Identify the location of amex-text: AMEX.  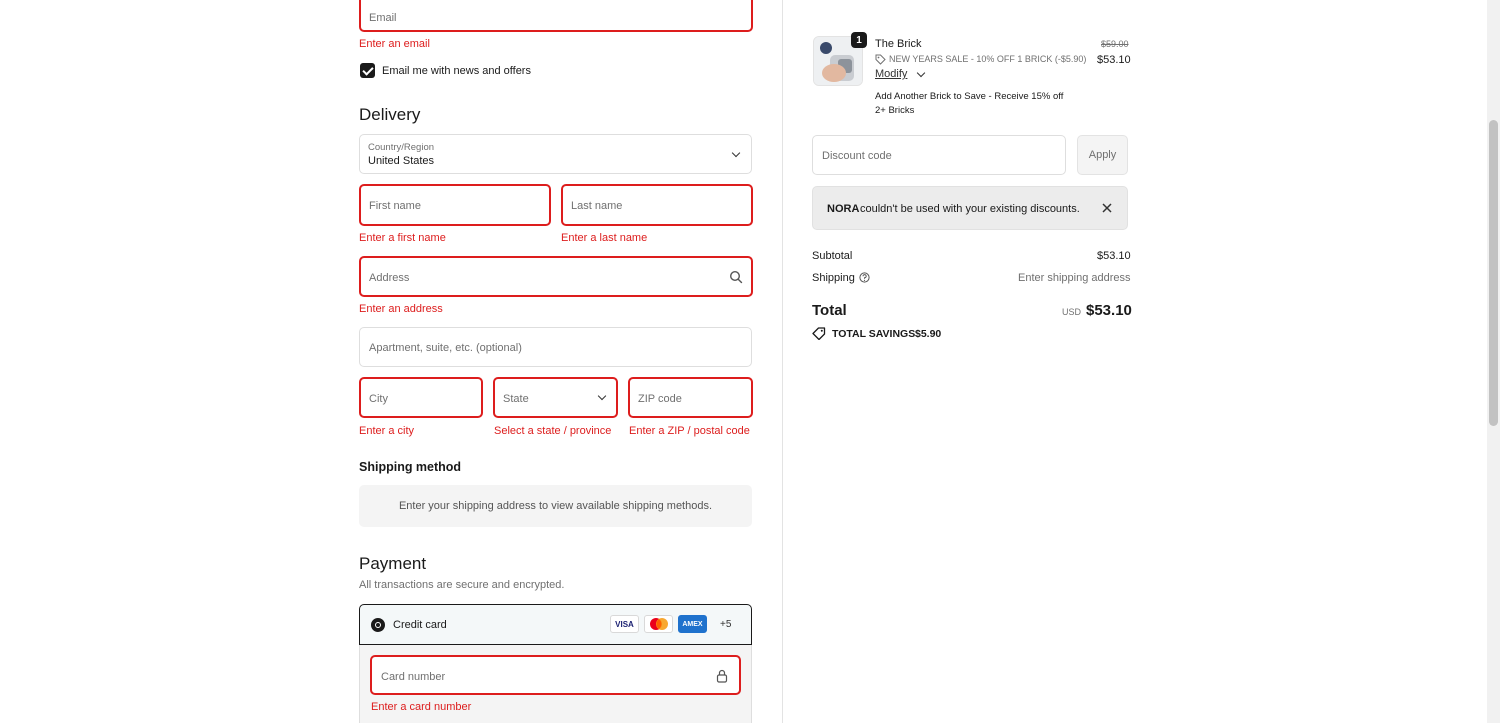
(692, 624).